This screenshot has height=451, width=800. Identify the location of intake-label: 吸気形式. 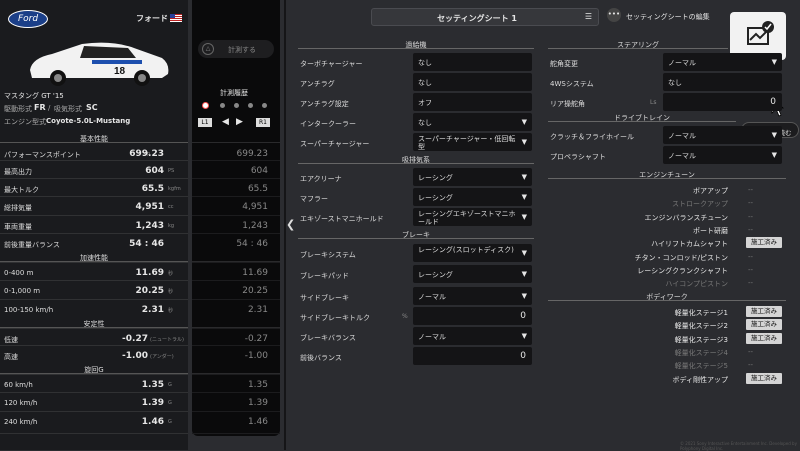
(68, 109).